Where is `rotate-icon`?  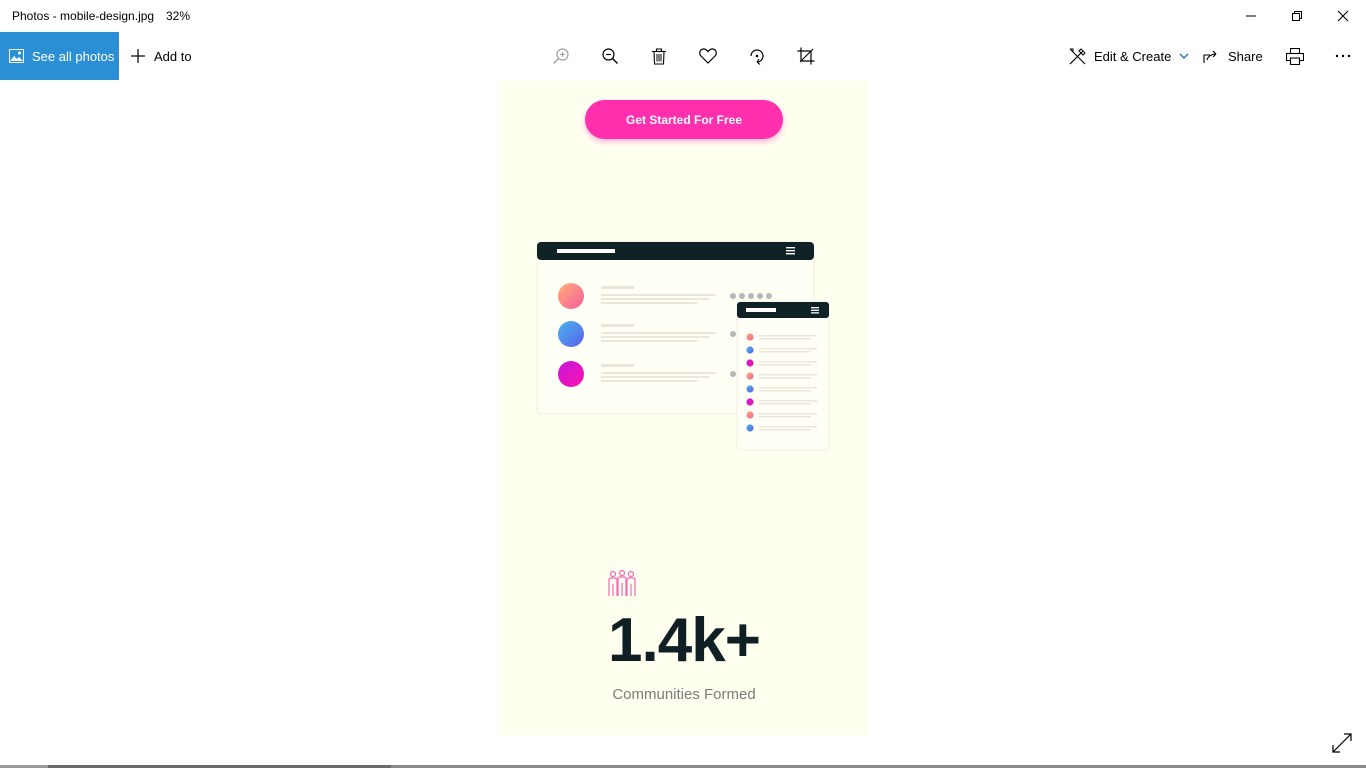
rotate-icon is located at coordinates (757, 57).